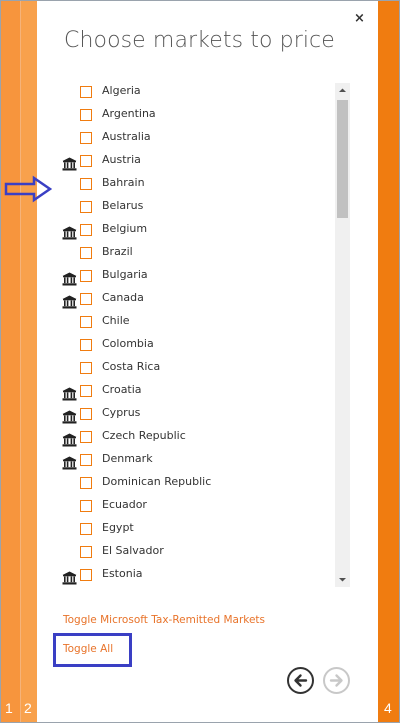  Describe the element at coordinates (125, 274) in the screenshot. I see `market-label: Bulgaria` at that location.